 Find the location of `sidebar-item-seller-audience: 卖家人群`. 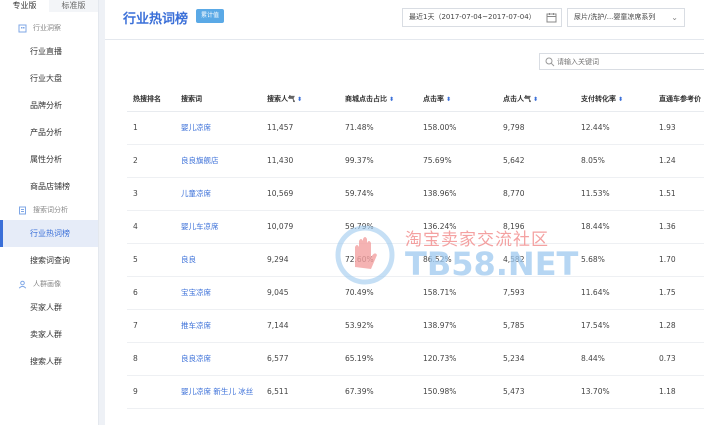

sidebar-item-seller-audience: 卖家人群 is located at coordinates (49, 334).